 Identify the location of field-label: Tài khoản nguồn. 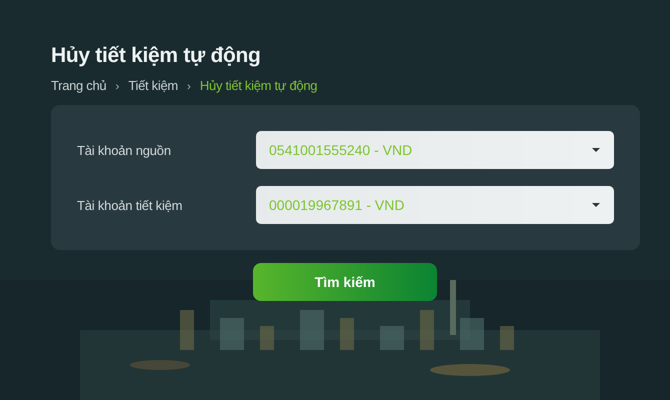
(124, 150).